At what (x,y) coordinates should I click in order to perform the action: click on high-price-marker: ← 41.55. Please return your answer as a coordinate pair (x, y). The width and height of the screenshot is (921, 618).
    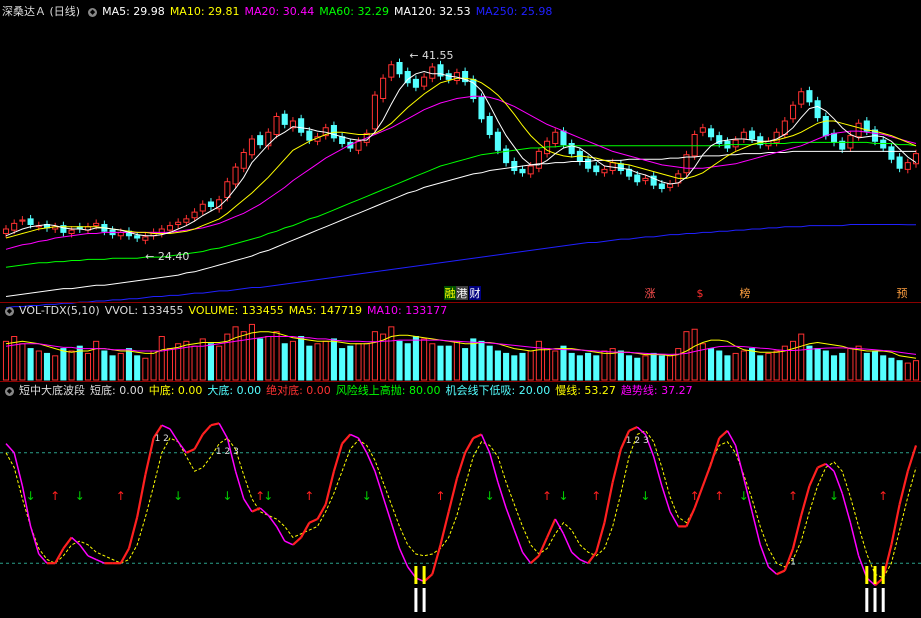
    Looking at the image, I should click on (431, 55).